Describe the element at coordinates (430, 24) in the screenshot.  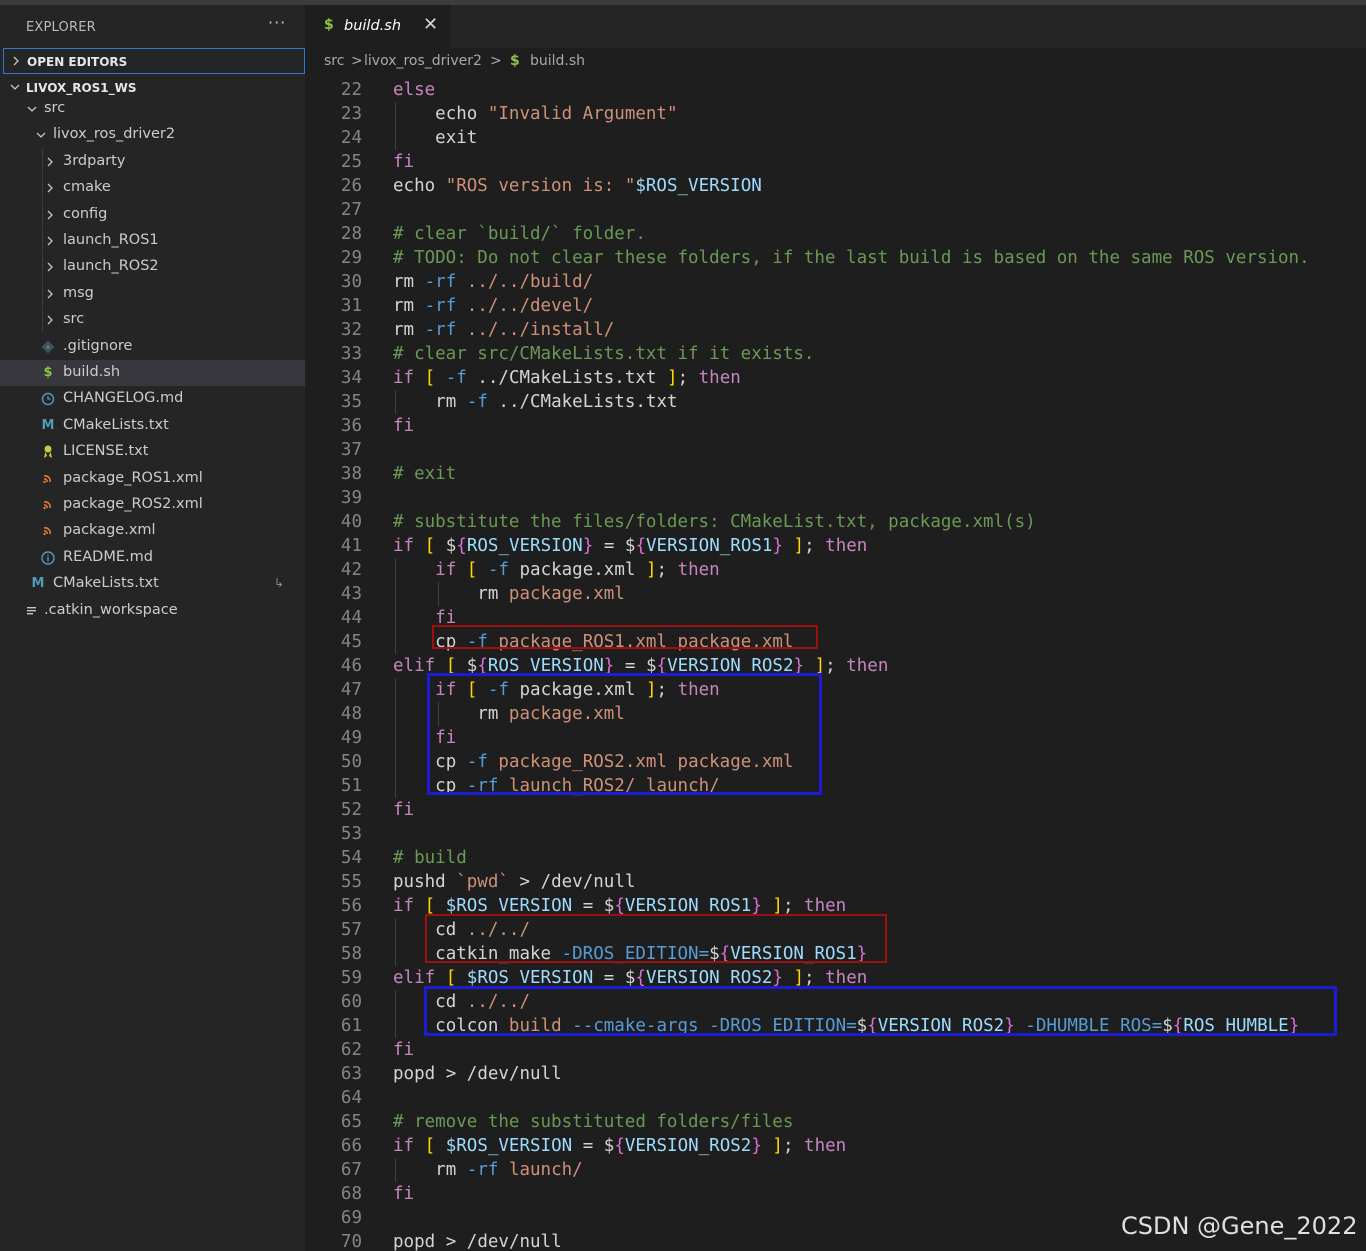
I see `close-icon: ✕` at that location.